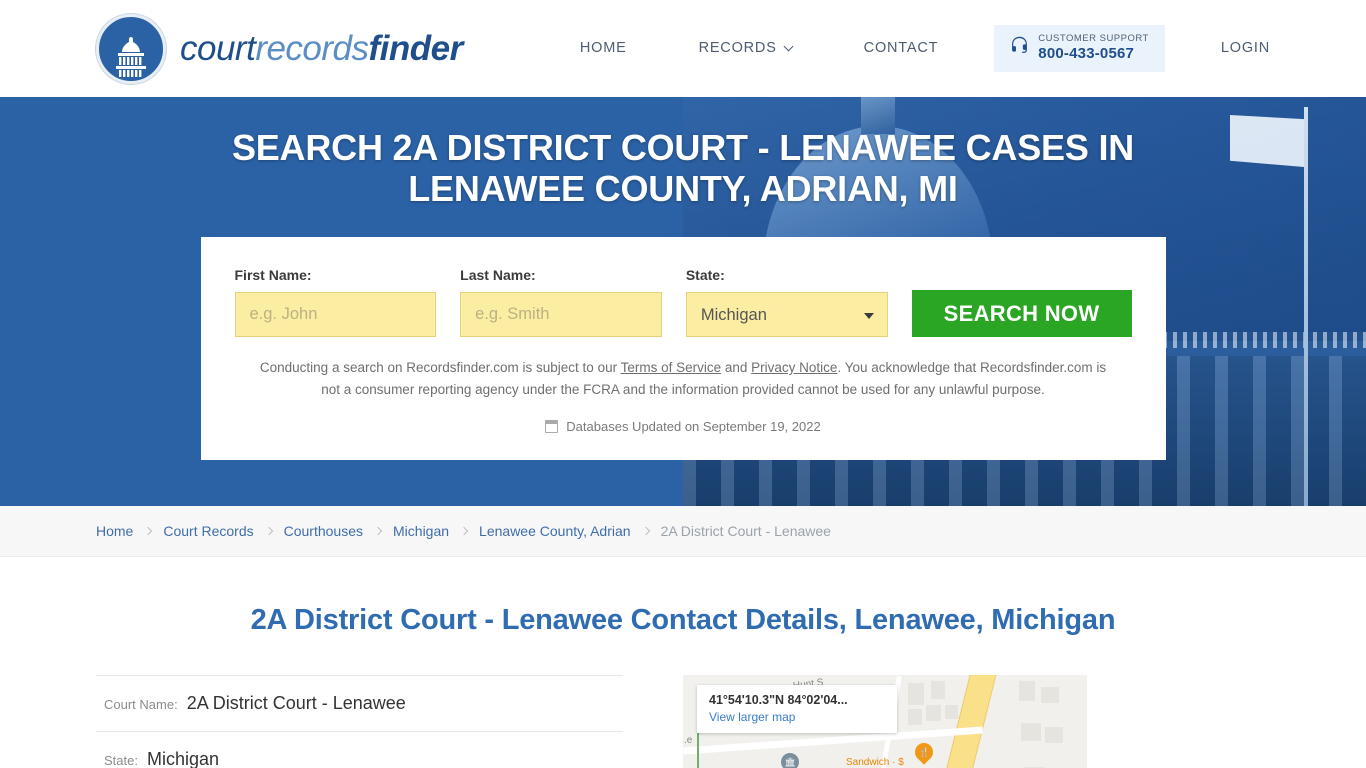 The width and height of the screenshot is (1366, 768). I want to click on disclaimer-text-2: and, so click(736, 368).